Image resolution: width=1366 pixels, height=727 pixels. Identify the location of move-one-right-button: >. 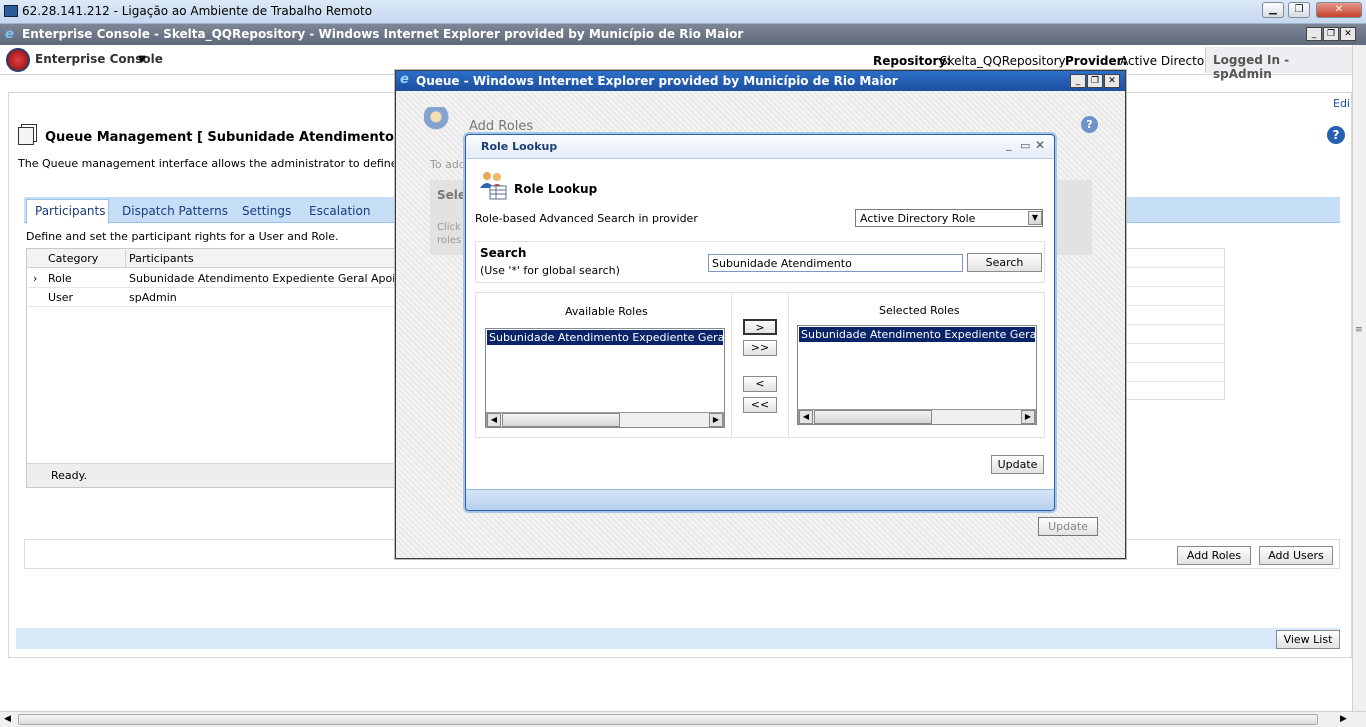
(760, 327).